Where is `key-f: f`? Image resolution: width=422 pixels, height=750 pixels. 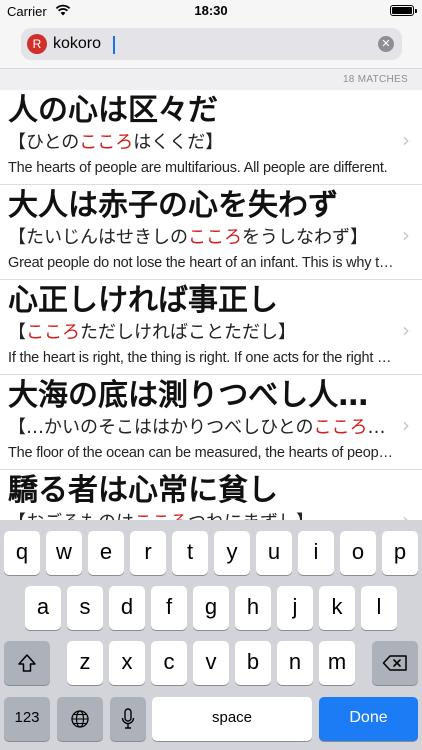
key-f: f is located at coordinates (169, 608).